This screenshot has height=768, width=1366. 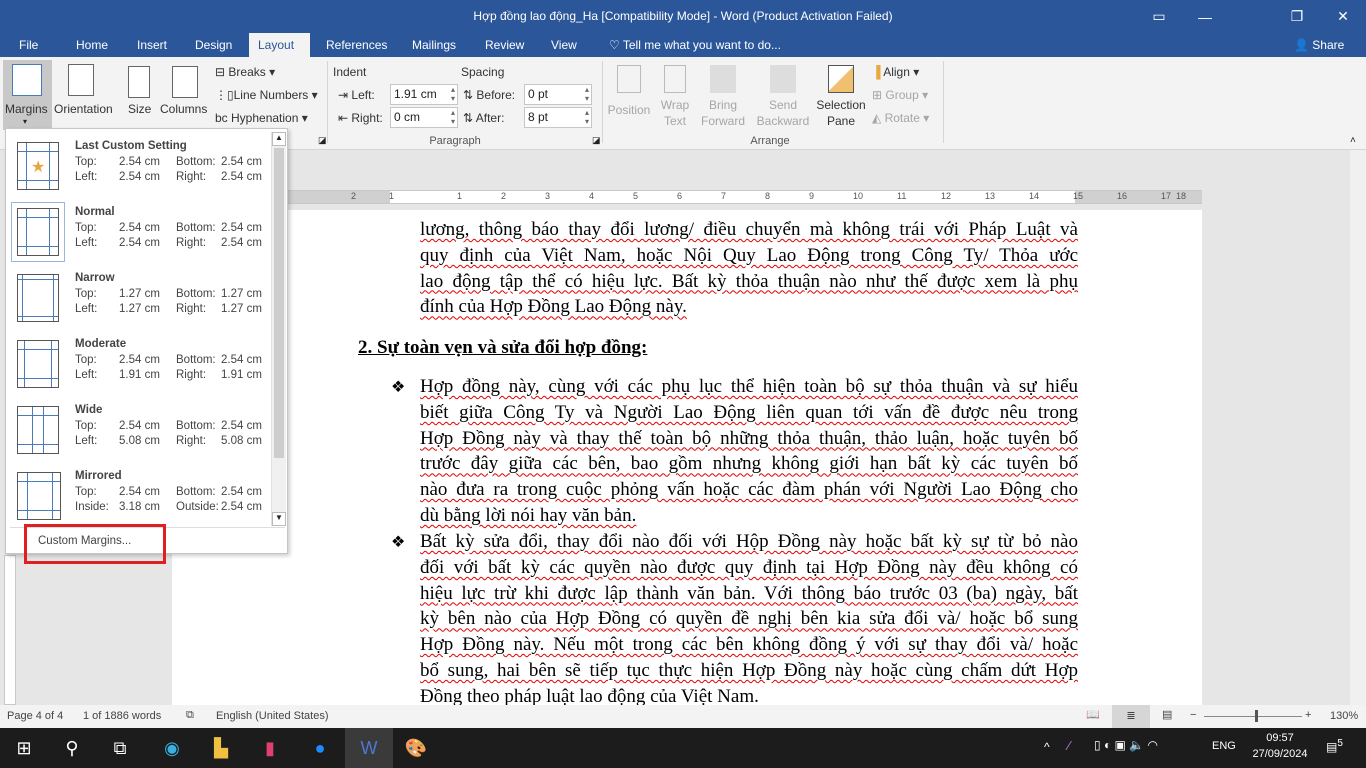 What do you see at coordinates (1181, 196) in the screenshot?
I see `ruler-tick-label: 18` at bounding box center [1181, 196].